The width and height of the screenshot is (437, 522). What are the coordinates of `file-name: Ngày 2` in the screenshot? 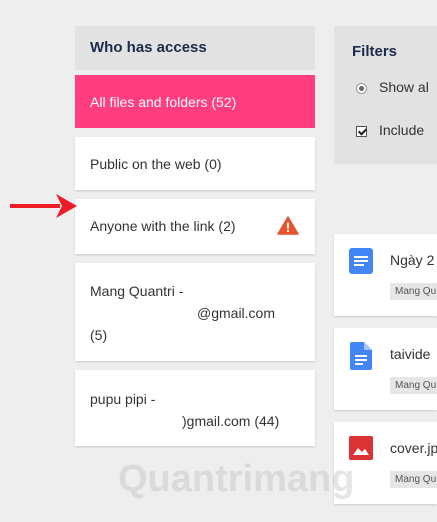 It's located at (412, 260).